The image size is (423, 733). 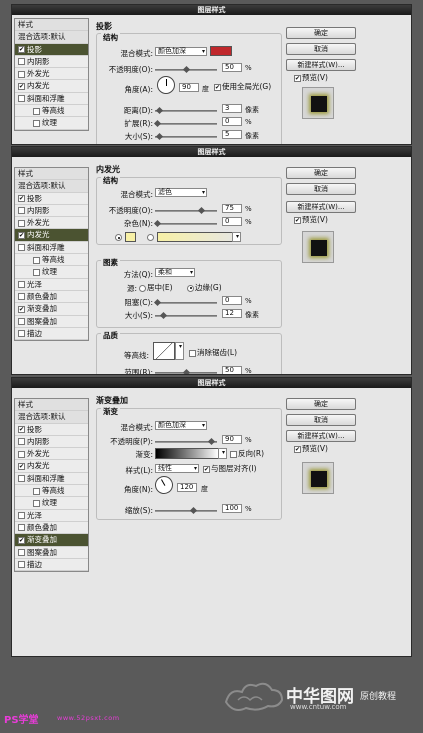 What do you see at coordinates (217, 87) in the screenshot?
I see `global-light-checkbox: ✔` at bounding box center [217, 87].